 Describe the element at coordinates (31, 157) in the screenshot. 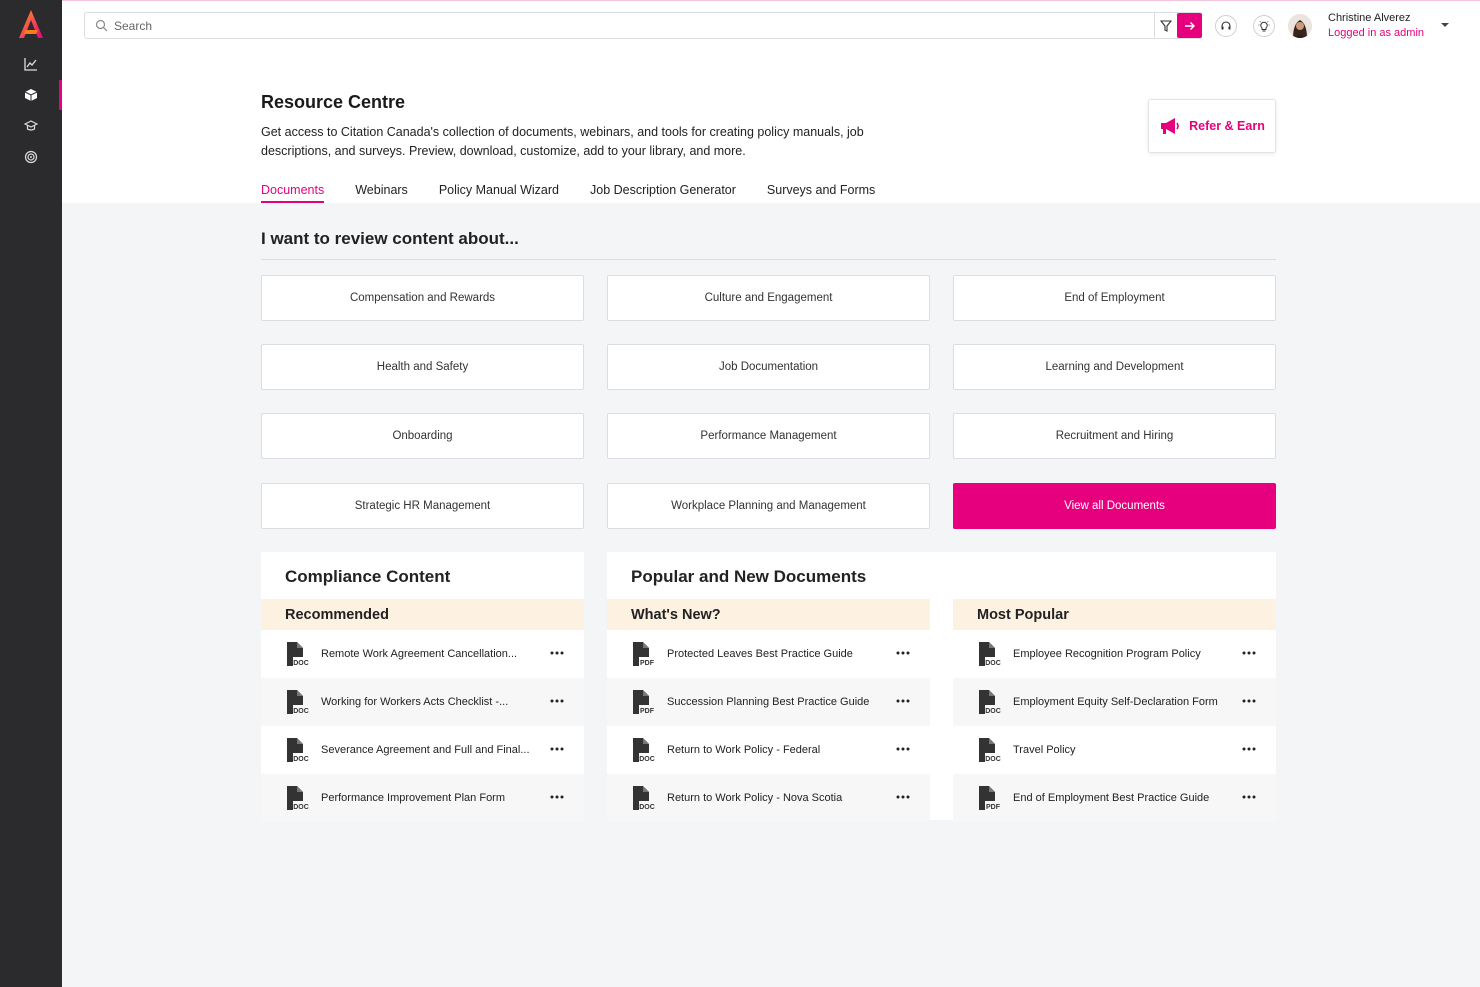

I see `sidebar-item-goals` at that location.